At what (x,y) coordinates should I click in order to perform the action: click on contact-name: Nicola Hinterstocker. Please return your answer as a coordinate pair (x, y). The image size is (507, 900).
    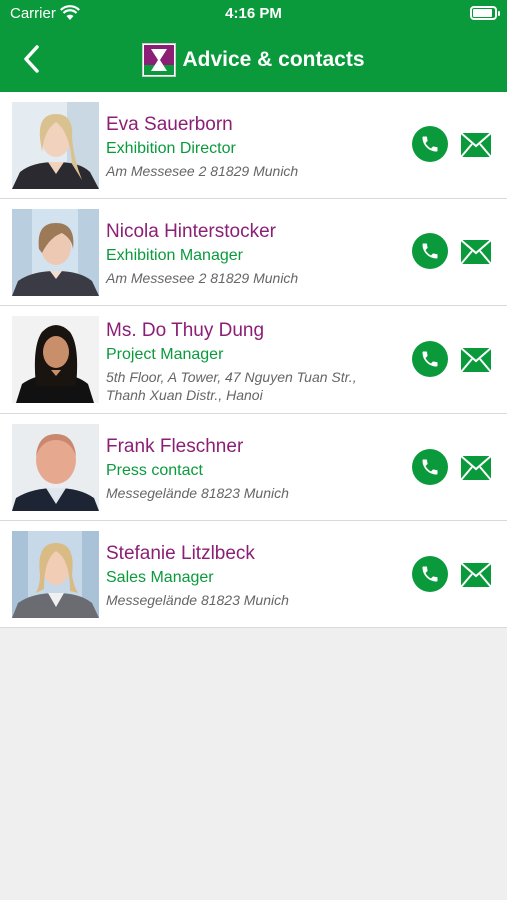
    Looking at the image, I should click on (191, 231).